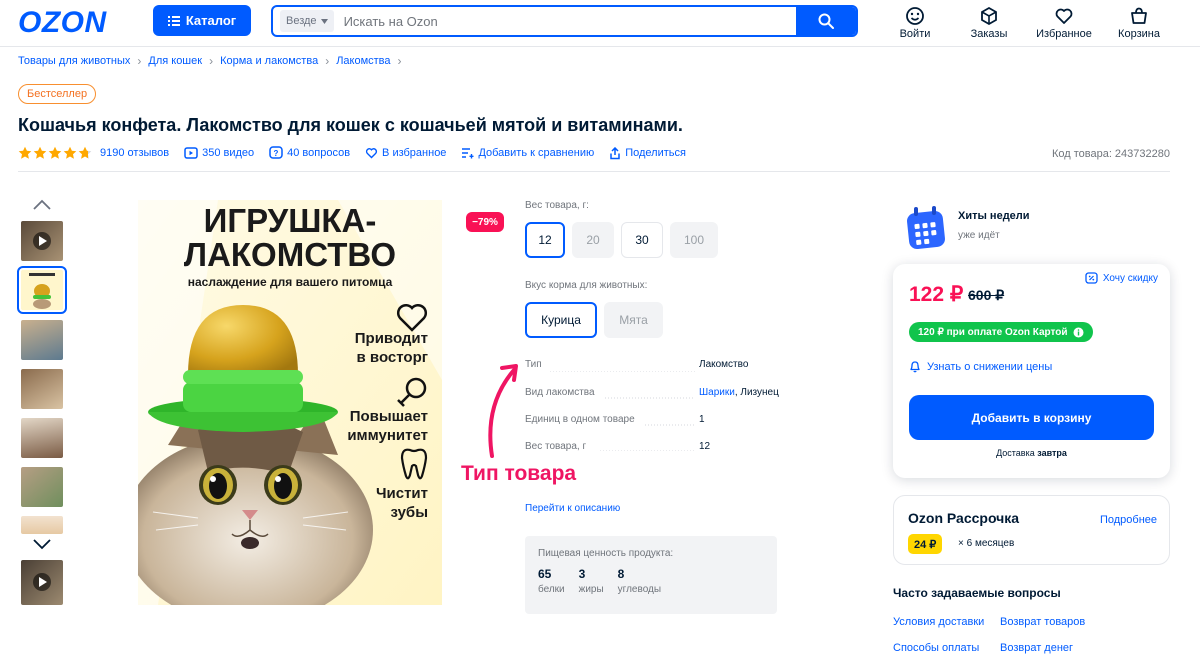 The height and width of the screenshot is (671, 1200). I want to click on flavor-option-chicken: Курица, so click(561, 320).